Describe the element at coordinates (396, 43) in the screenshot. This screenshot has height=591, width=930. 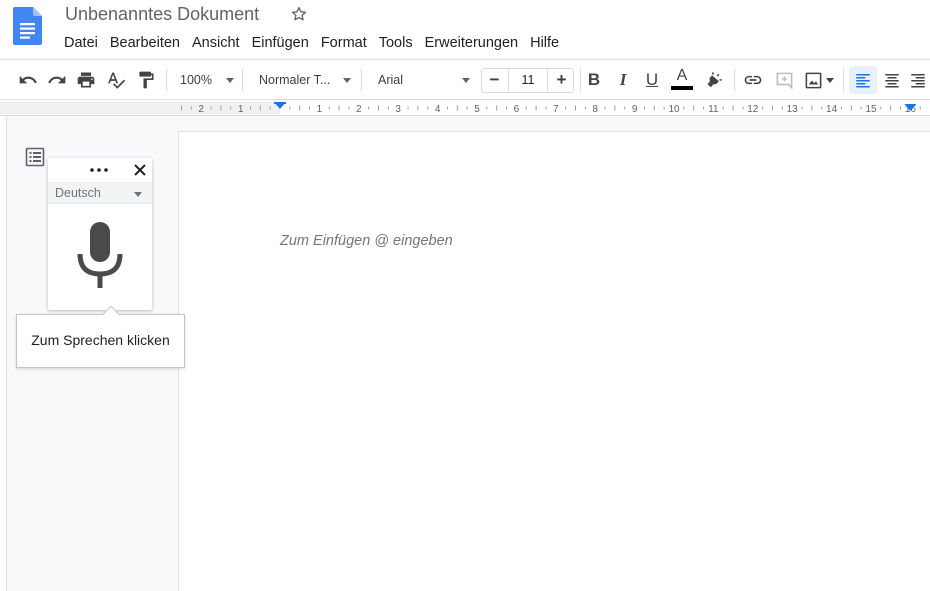
I see `menu-tools: Tools` at that location.